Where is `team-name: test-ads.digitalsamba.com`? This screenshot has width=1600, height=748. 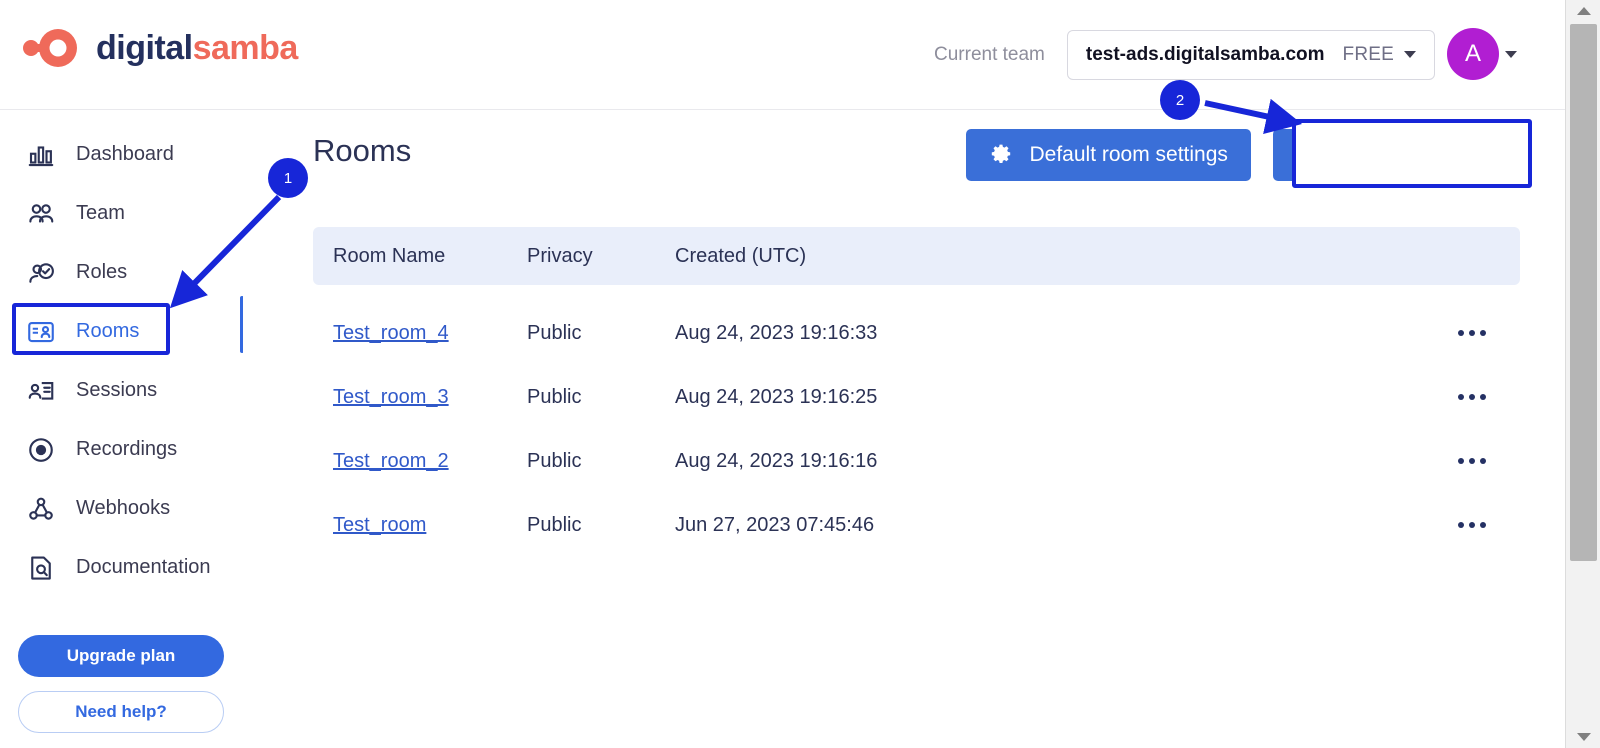
team-name: test-ads.digitalsamba.com is located at coordinates (1205, 54).